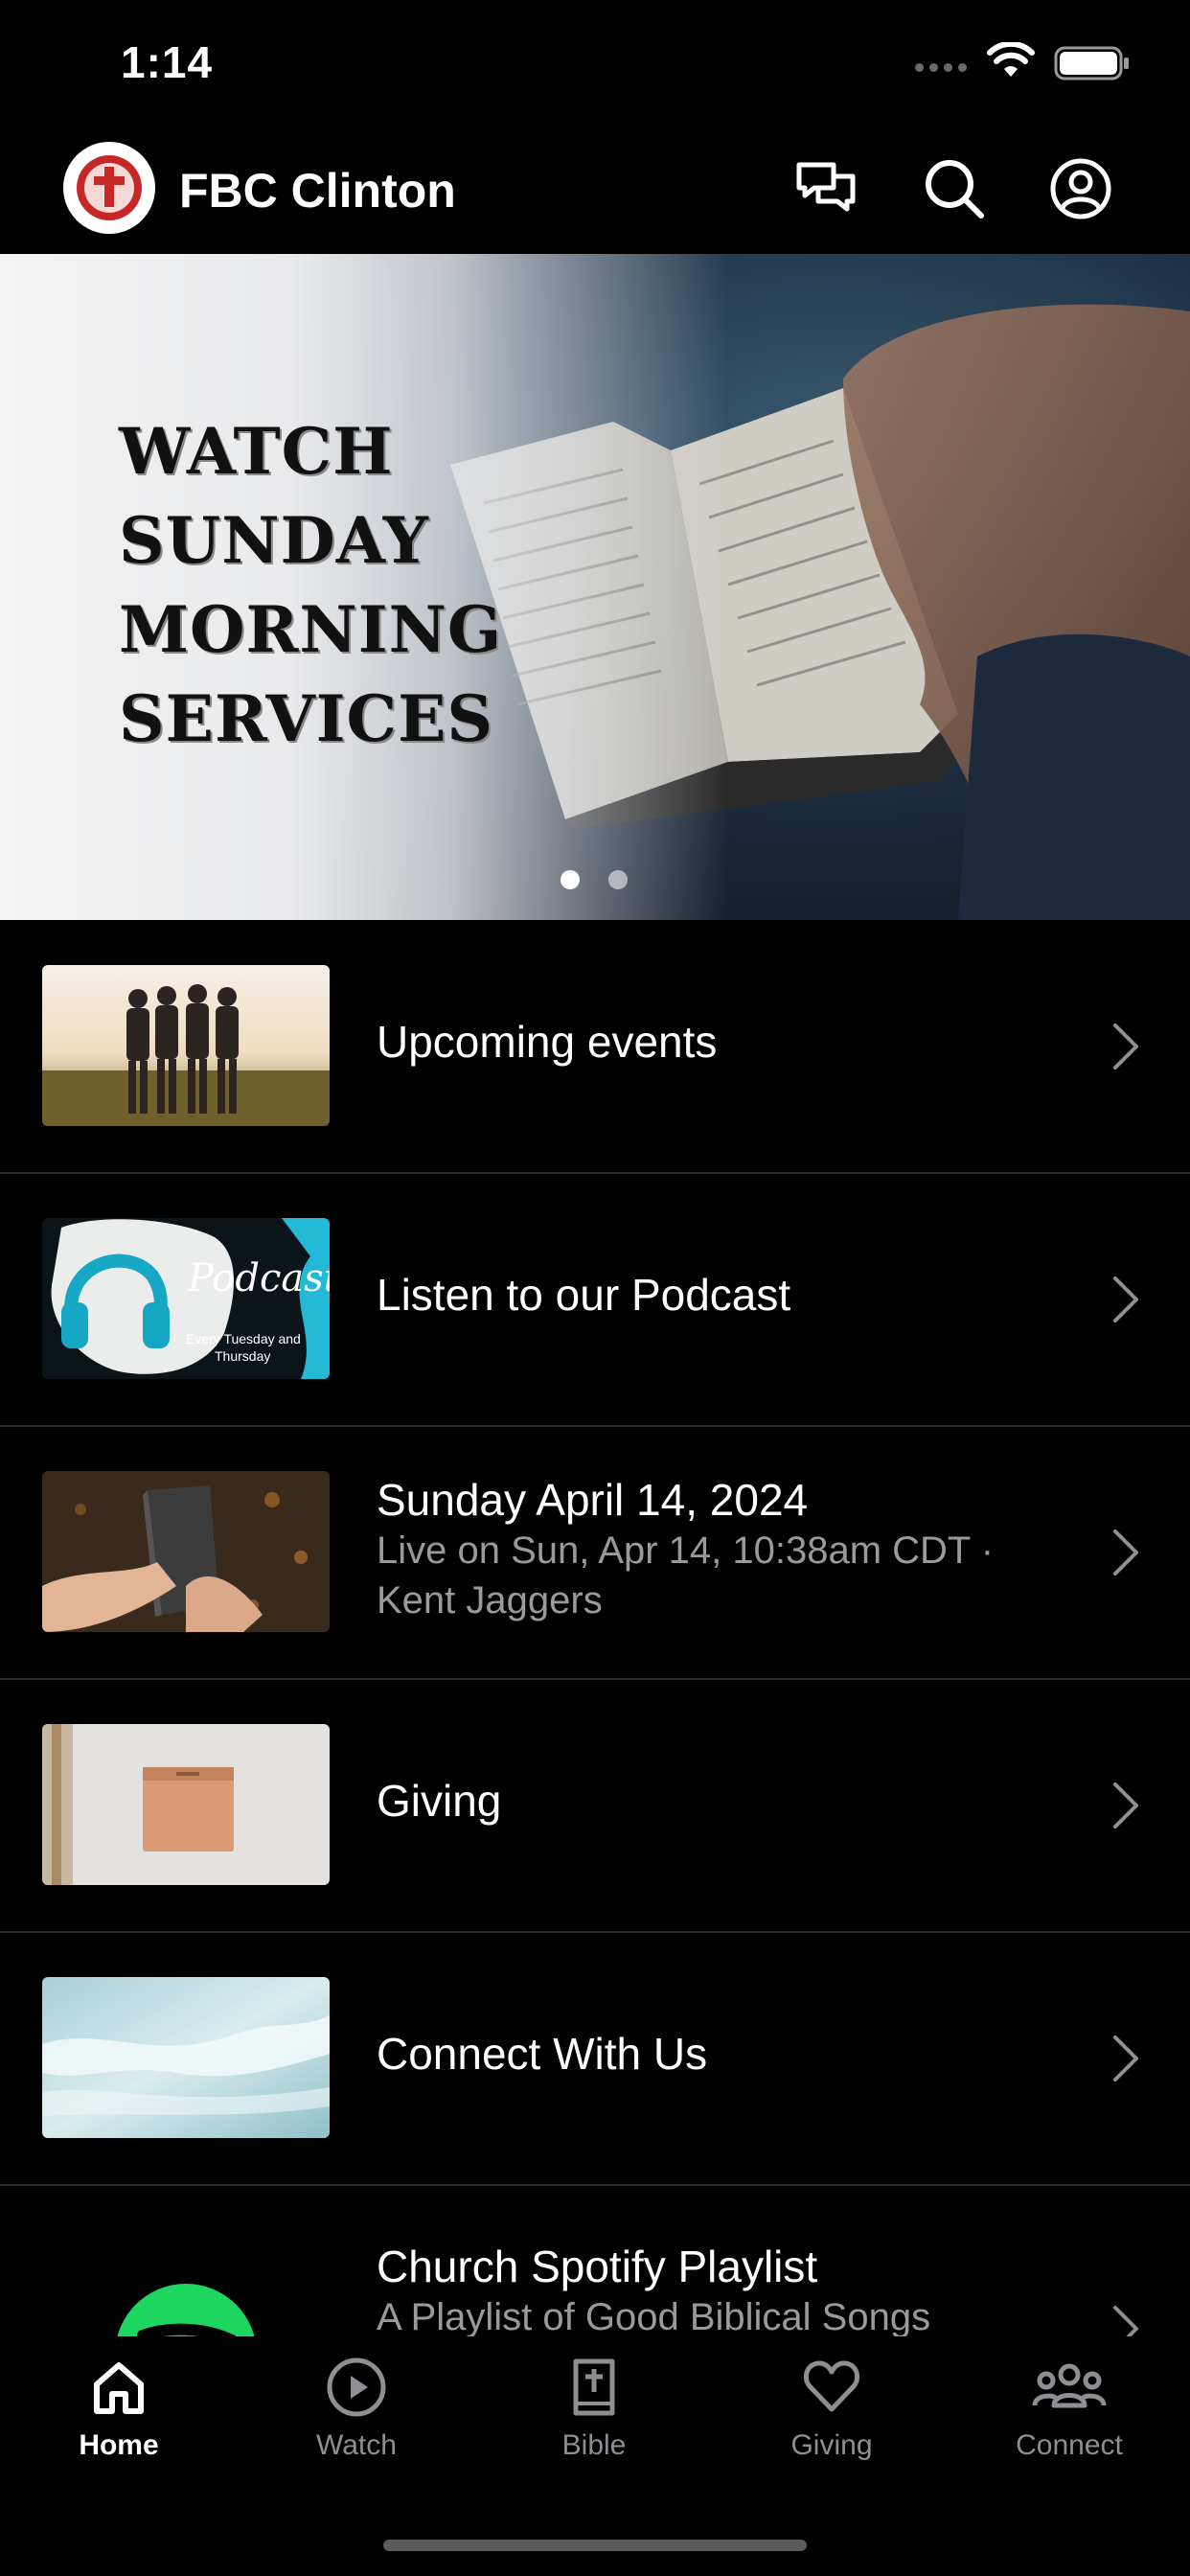 Image resolution: width=1190 pixels, height=2576 pixels. What do you see at coordinates (186, 1805) in the screenshot?
I see `giving-thumbnail` at bounding box center [186, 1805].